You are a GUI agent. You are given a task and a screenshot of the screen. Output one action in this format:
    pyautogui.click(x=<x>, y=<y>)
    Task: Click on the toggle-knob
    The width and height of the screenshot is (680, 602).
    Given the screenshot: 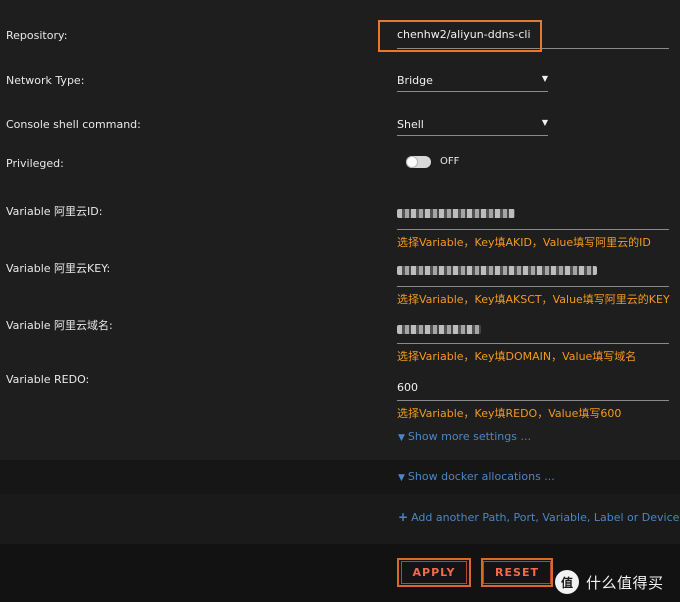 What is the action you would take?
    pyautogui.click(x=412, y=162)
    